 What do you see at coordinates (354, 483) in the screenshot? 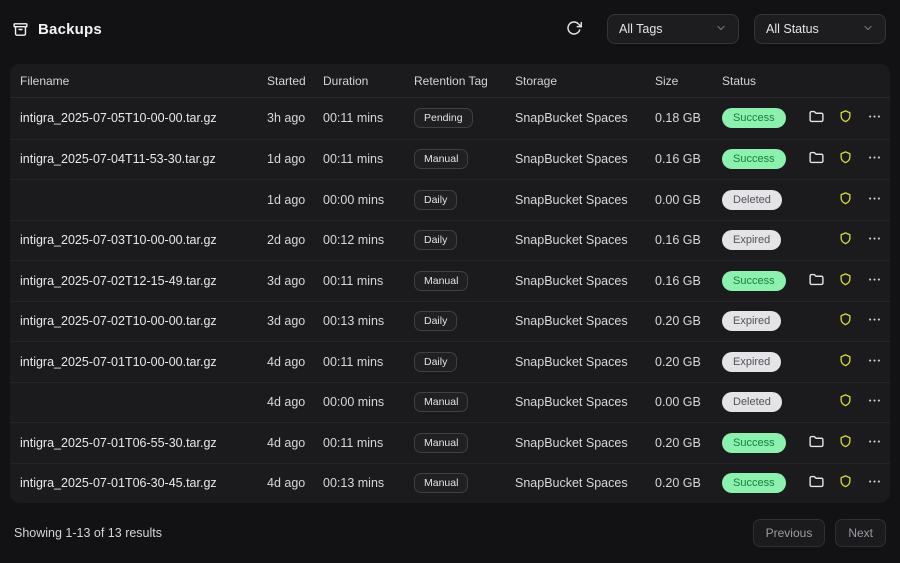
I see `duration-cell: 00:13 mins` at bounding box center [354, 483].